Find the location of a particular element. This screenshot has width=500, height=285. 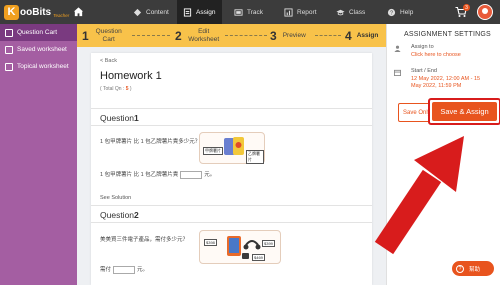

avatar is located at coordinates (485, 12).